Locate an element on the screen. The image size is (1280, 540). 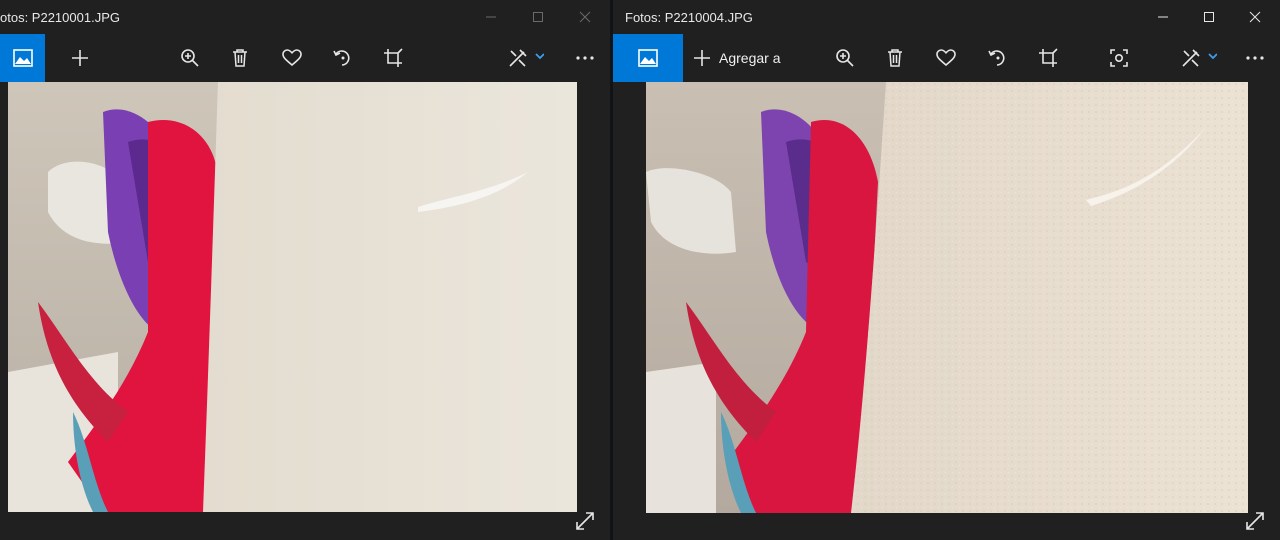
window-title: Fotos: P2210004.JPG is located at coordinates (689, 17).